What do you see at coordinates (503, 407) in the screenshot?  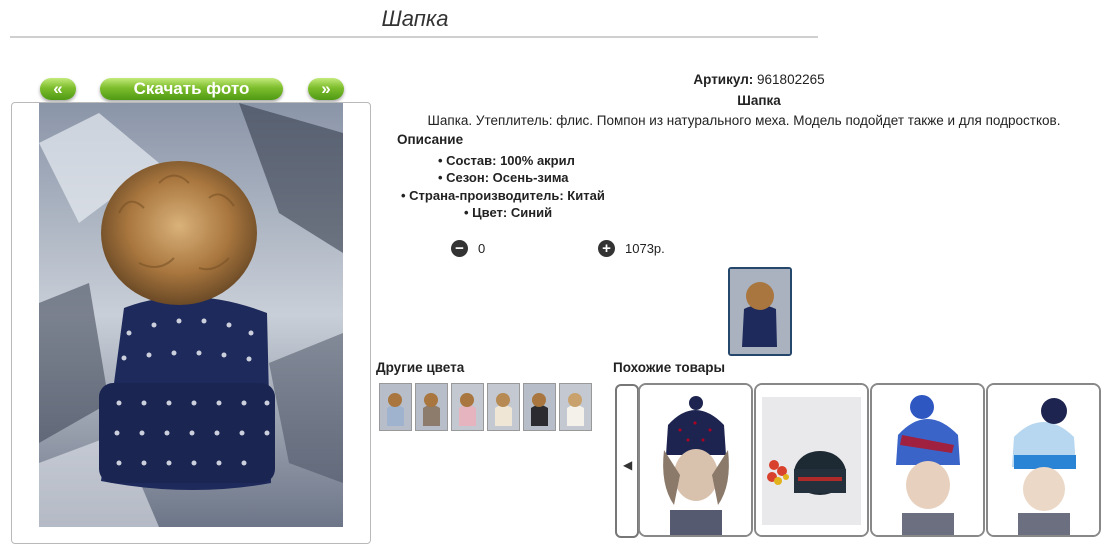 I see `color-swatch-cream` at bounding box center [503, 407].